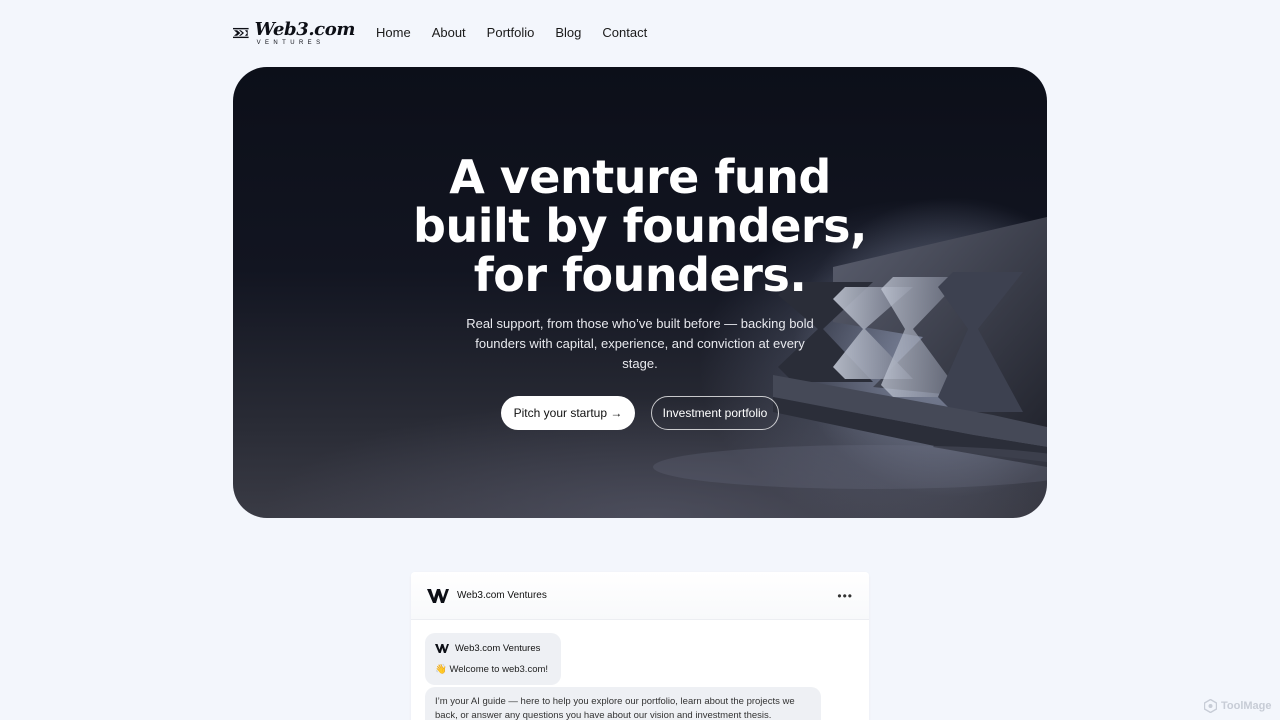 The width and height of the screenshot is (1280, 720). I want to click on main-nav: Home About Portfolio Blog Contact, so click(522, 33).